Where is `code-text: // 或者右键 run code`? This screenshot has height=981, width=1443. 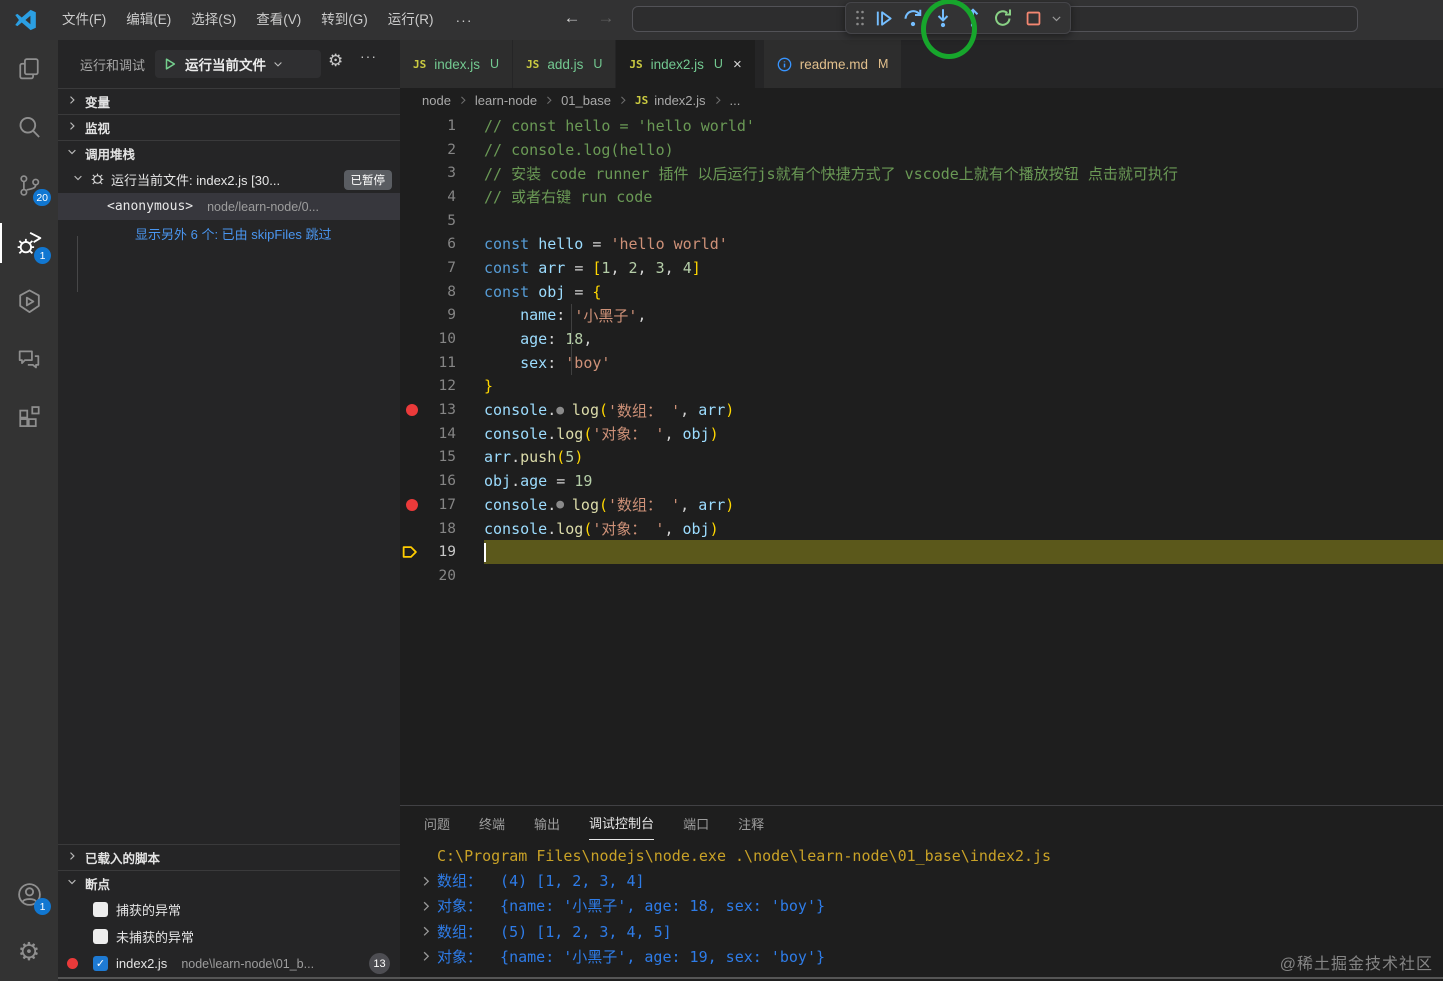
code-text: // 或者右键 run code is located at coordinates (963, 197).